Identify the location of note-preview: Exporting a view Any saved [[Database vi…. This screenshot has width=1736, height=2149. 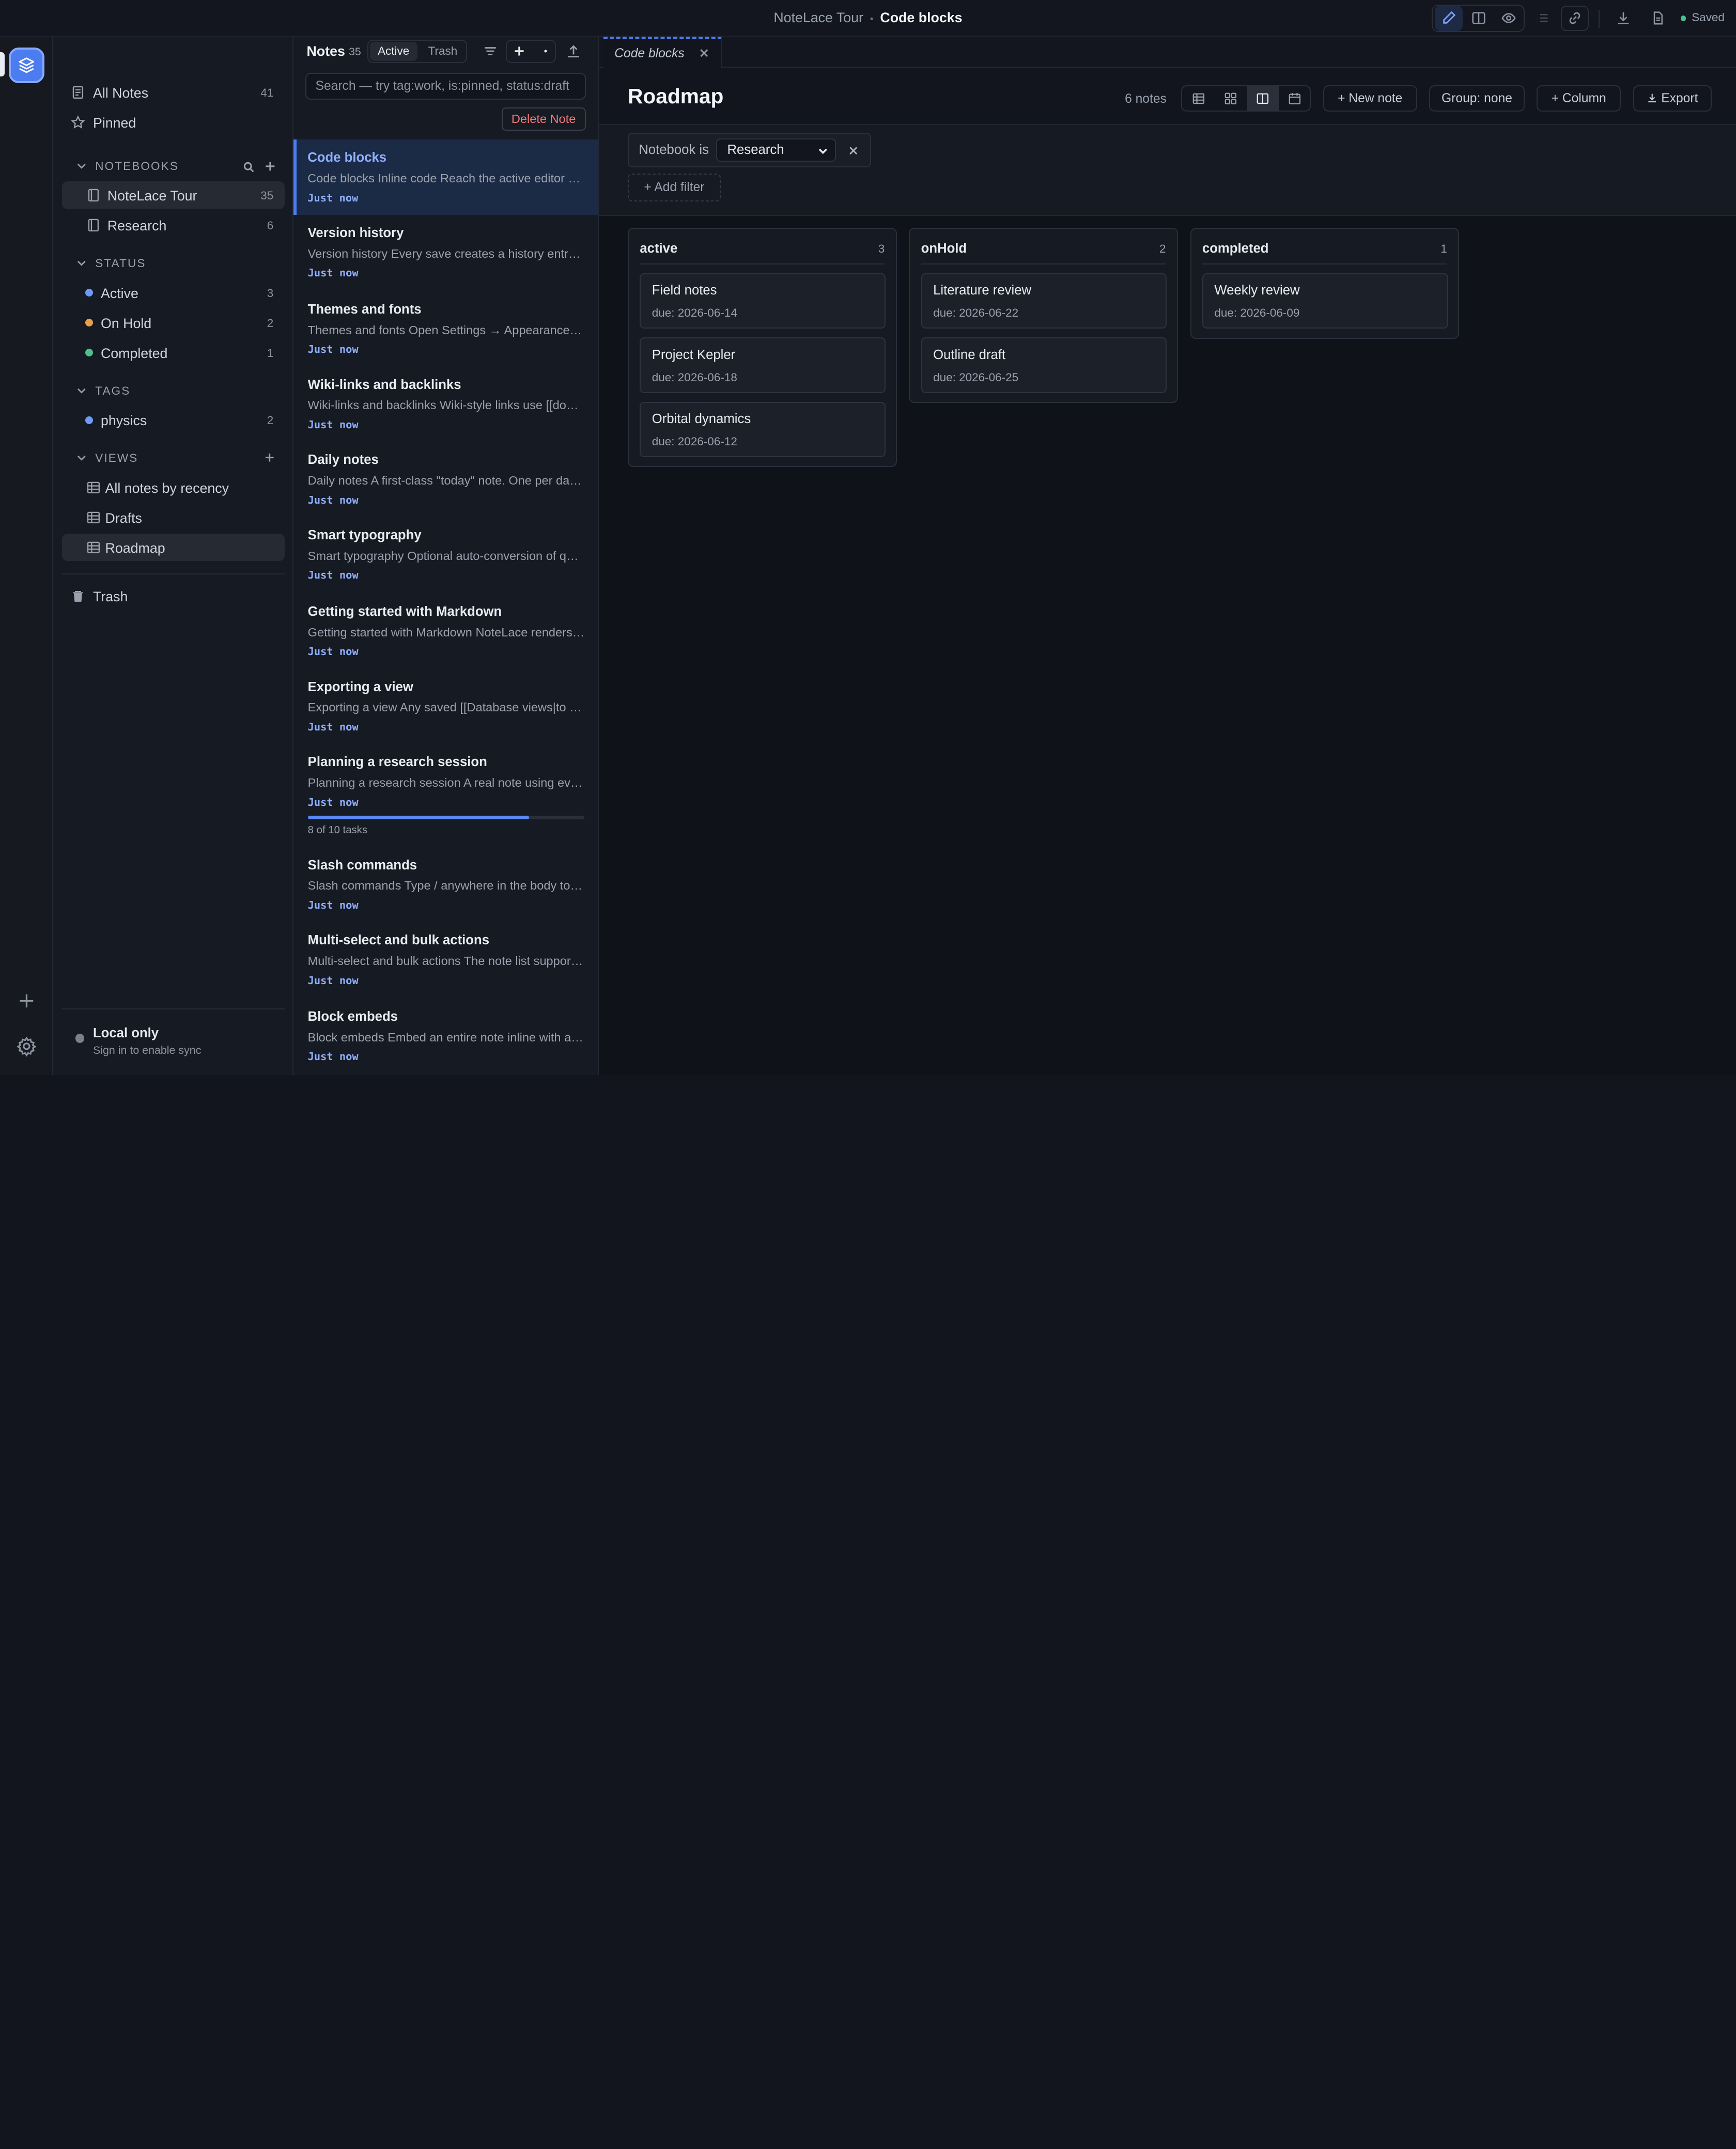
(446, 707).